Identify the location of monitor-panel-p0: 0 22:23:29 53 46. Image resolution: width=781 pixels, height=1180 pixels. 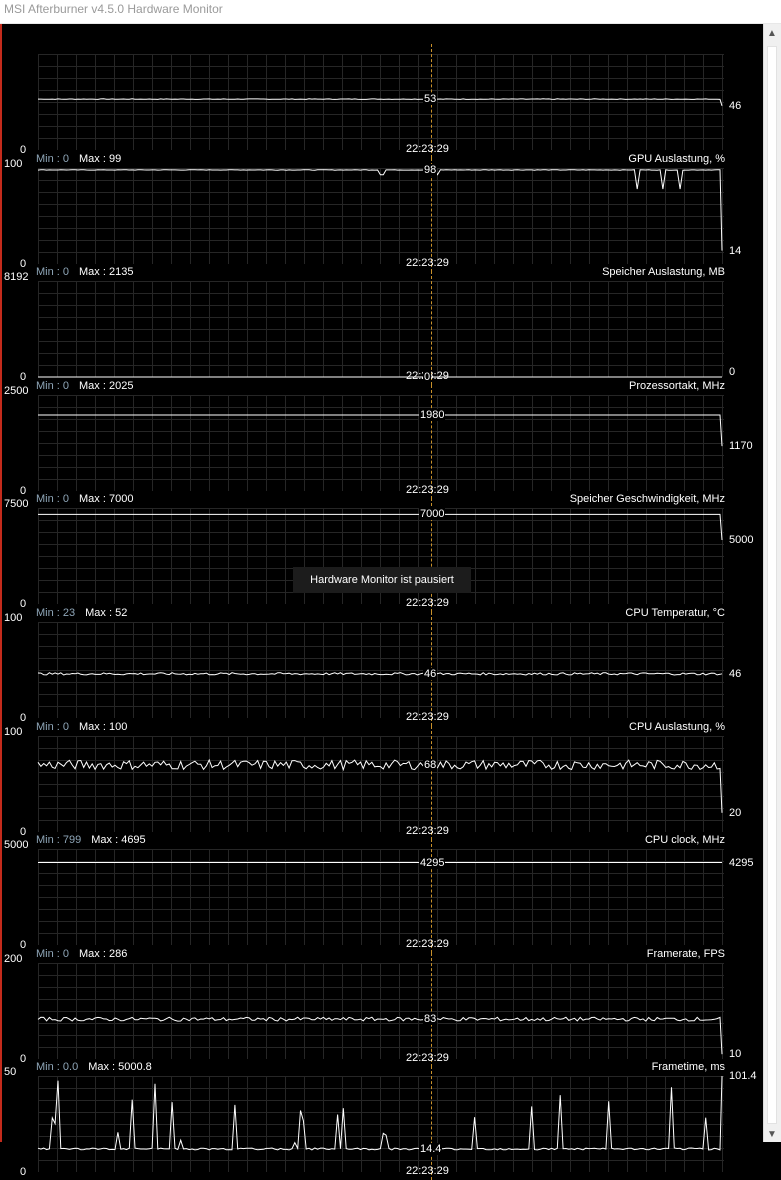
(382, 101).